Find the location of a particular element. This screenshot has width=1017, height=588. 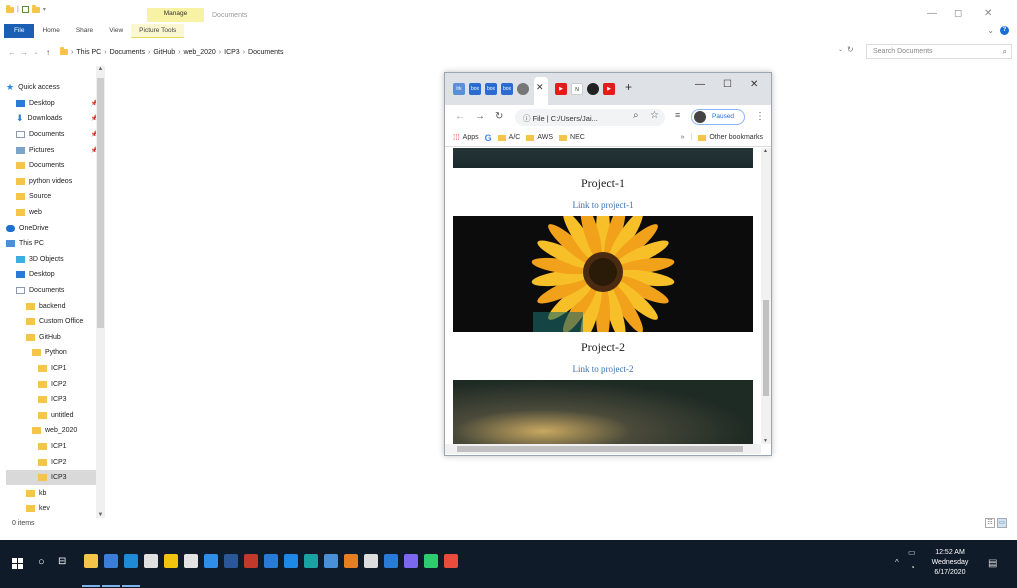

tab-favicon: lrk is located at coordinates (459, 89).